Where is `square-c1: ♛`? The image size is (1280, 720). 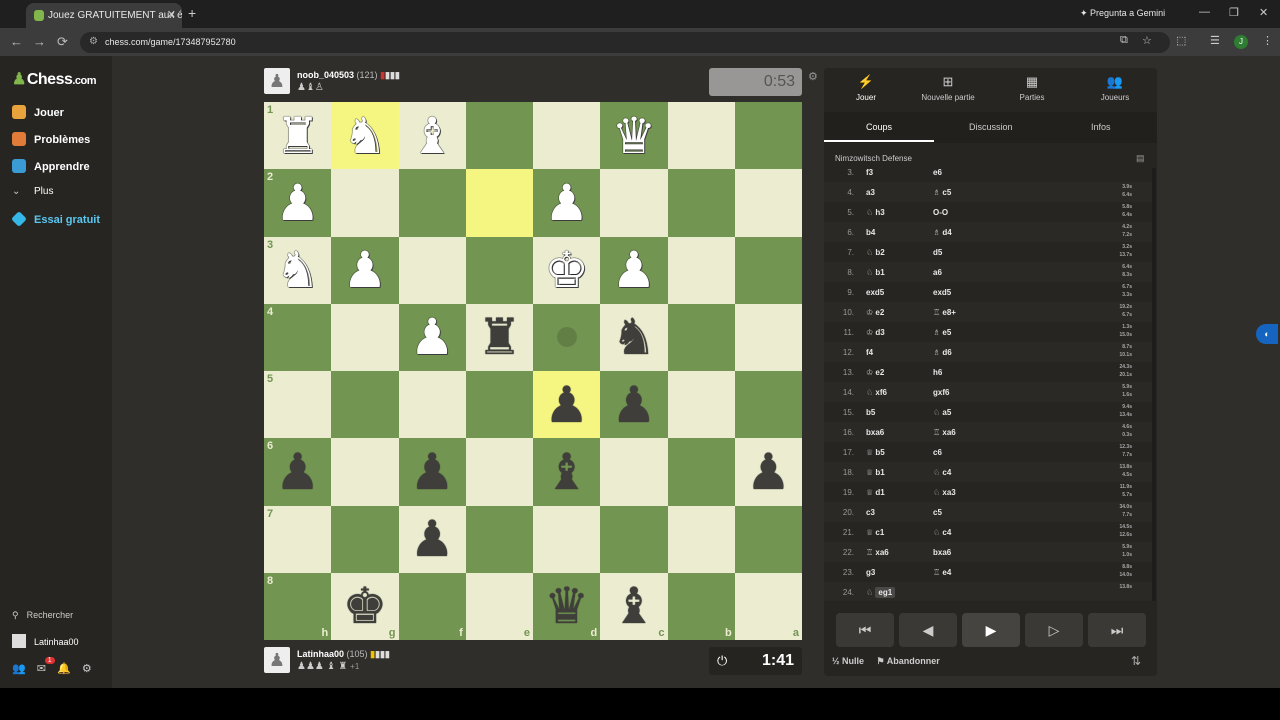 square-c1: ♛ is located at coordinates (634, 136).